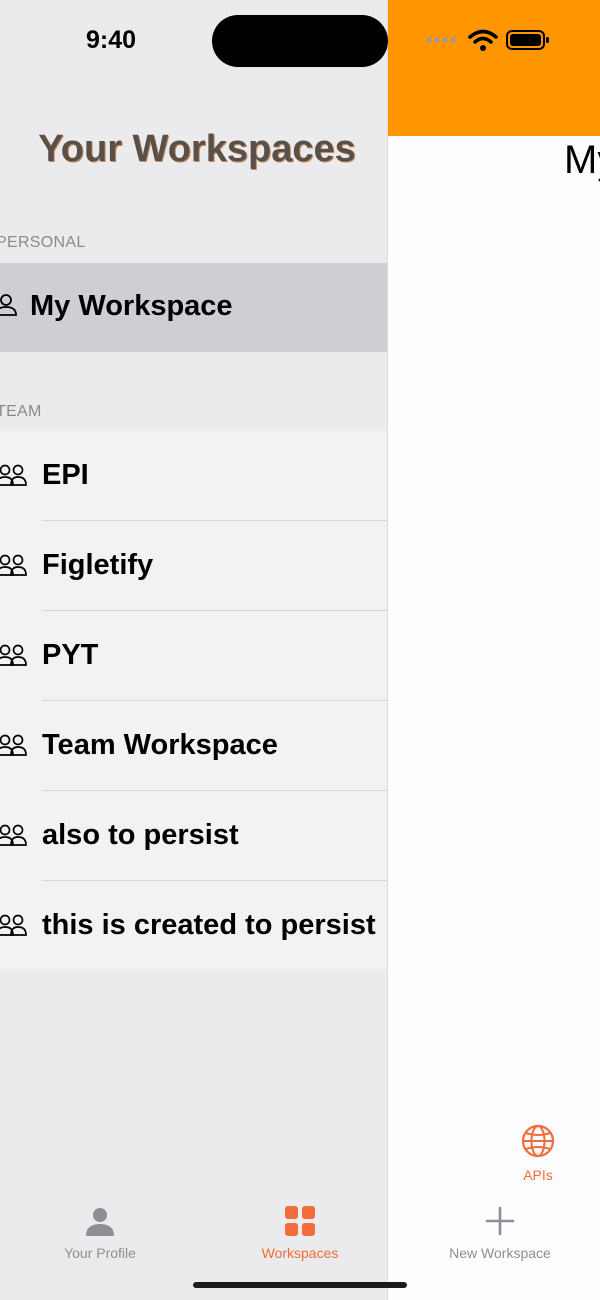 The image size is (600, 1300). Describe the element at coordinates (160, 745) in the screenshot. I see `team-workspace-label: Team Workspace` at that location.